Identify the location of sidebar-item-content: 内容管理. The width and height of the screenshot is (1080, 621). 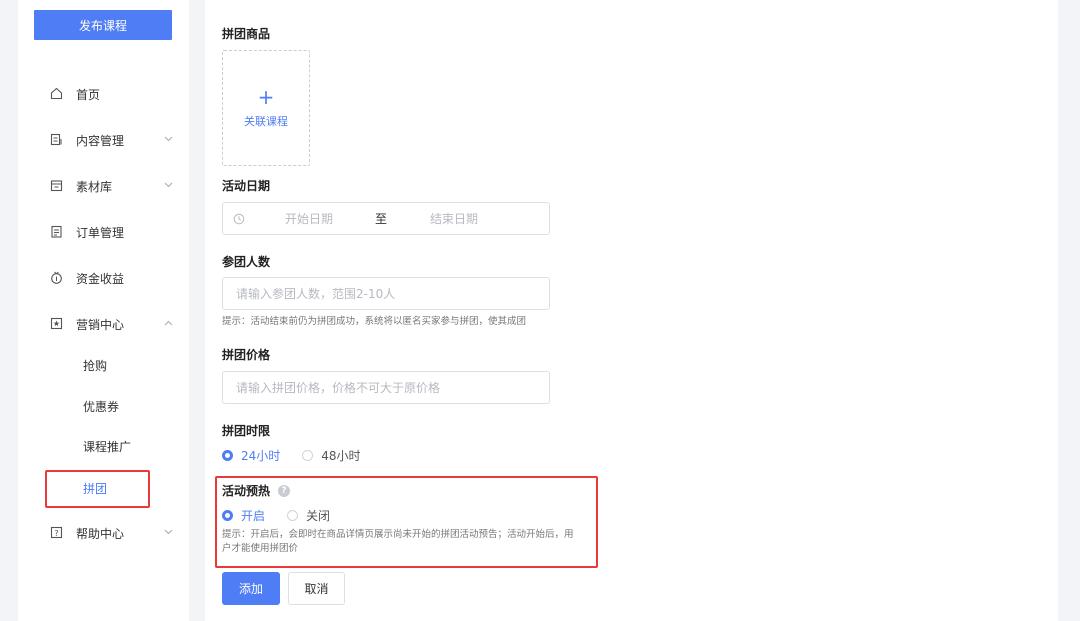
(103, 141).